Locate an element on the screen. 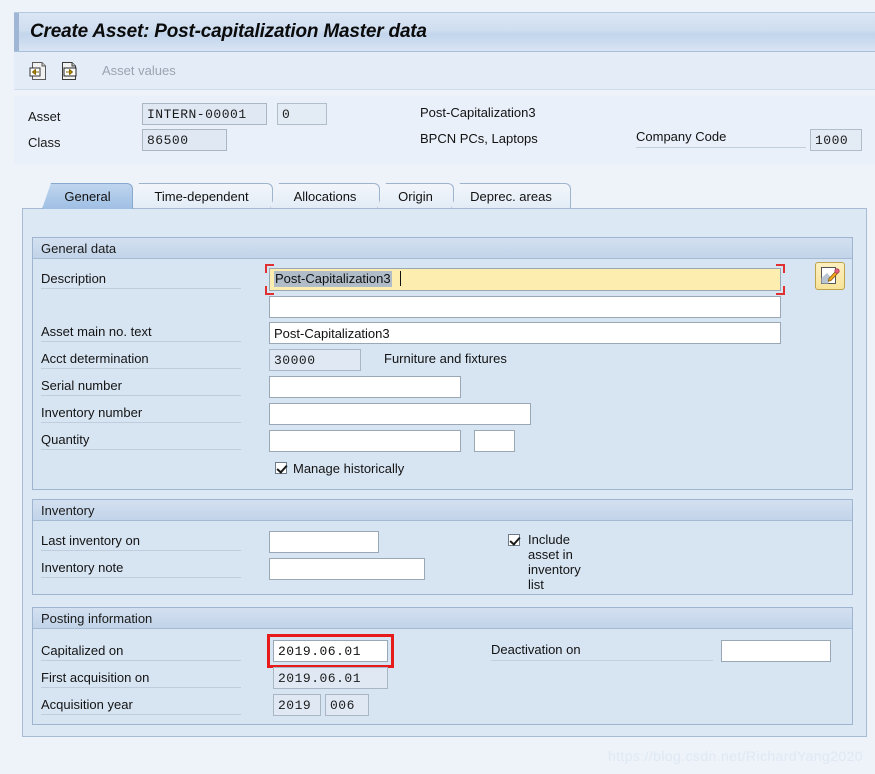 The height and width of the screenshot is (774, 875). acct-determination-input is located at coordinates (315, 360).